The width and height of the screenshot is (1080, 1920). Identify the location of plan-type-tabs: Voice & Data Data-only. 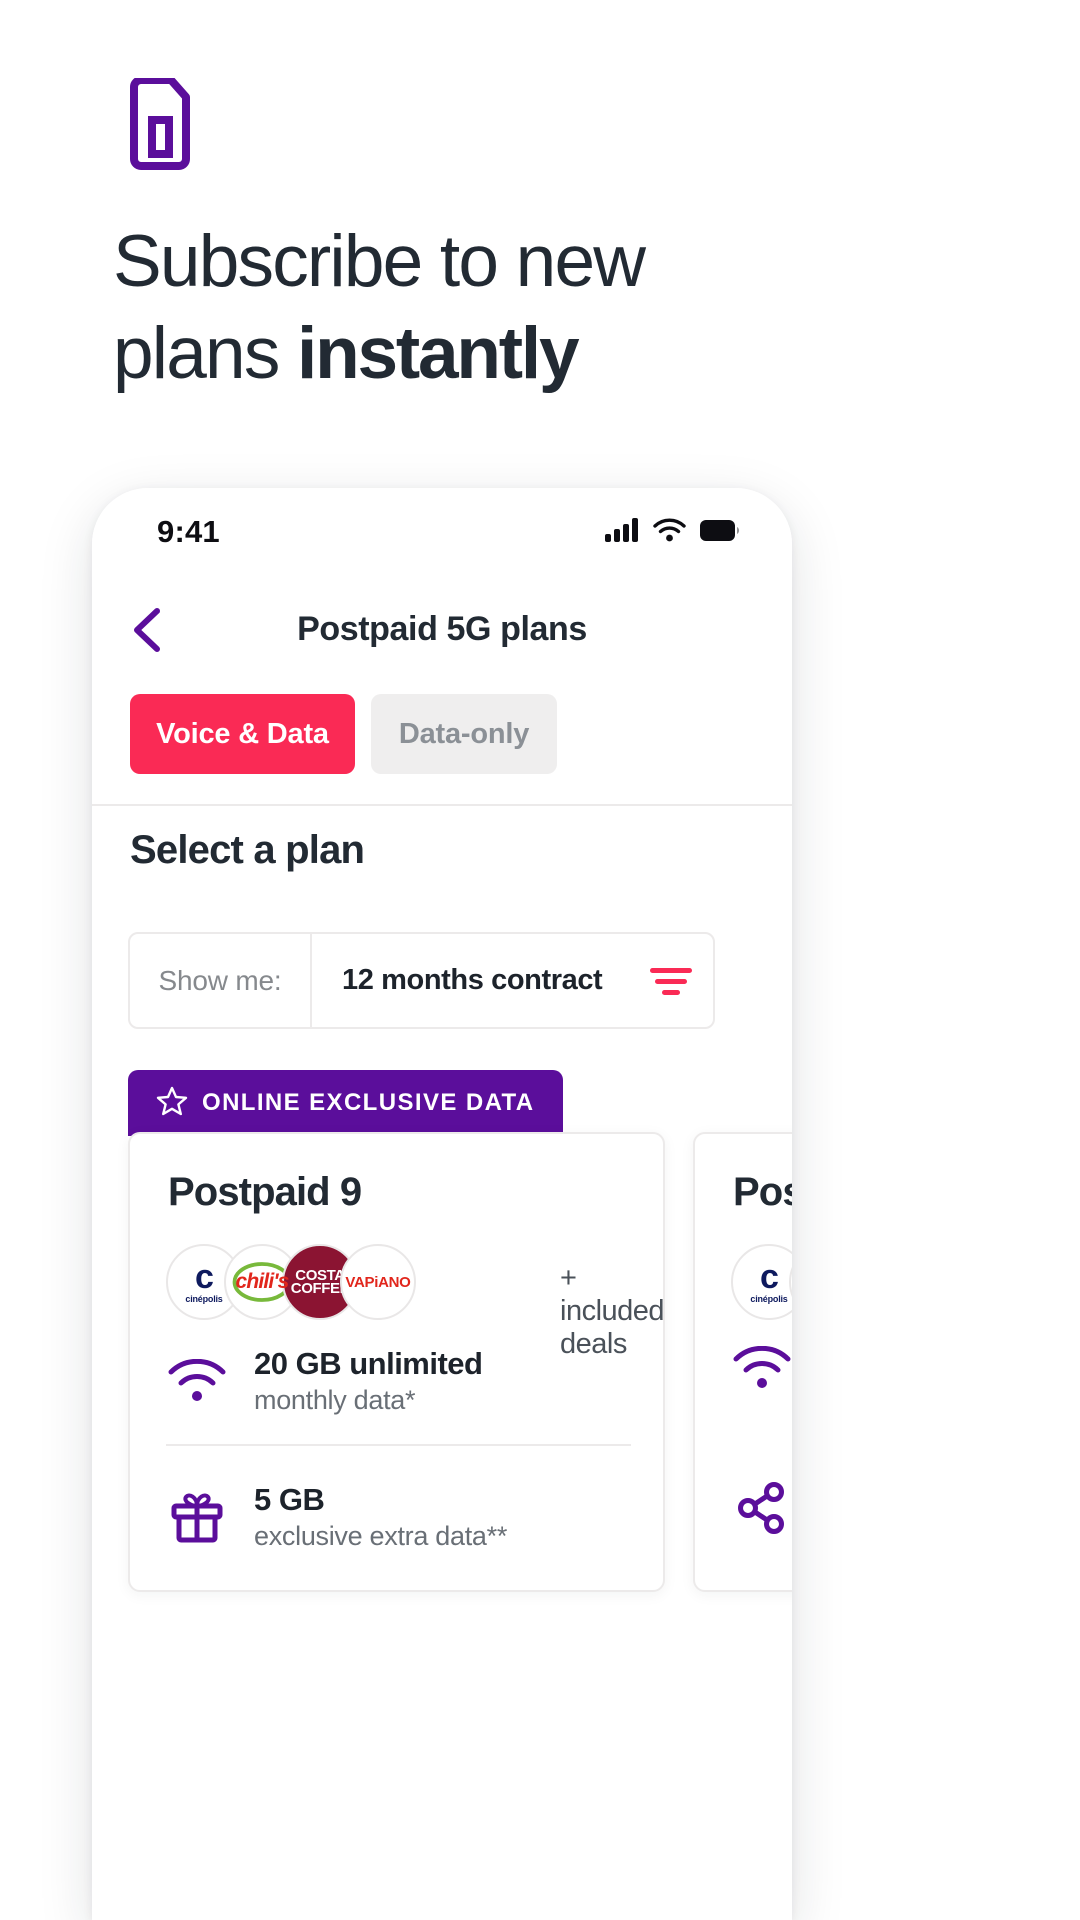
(442, 746).